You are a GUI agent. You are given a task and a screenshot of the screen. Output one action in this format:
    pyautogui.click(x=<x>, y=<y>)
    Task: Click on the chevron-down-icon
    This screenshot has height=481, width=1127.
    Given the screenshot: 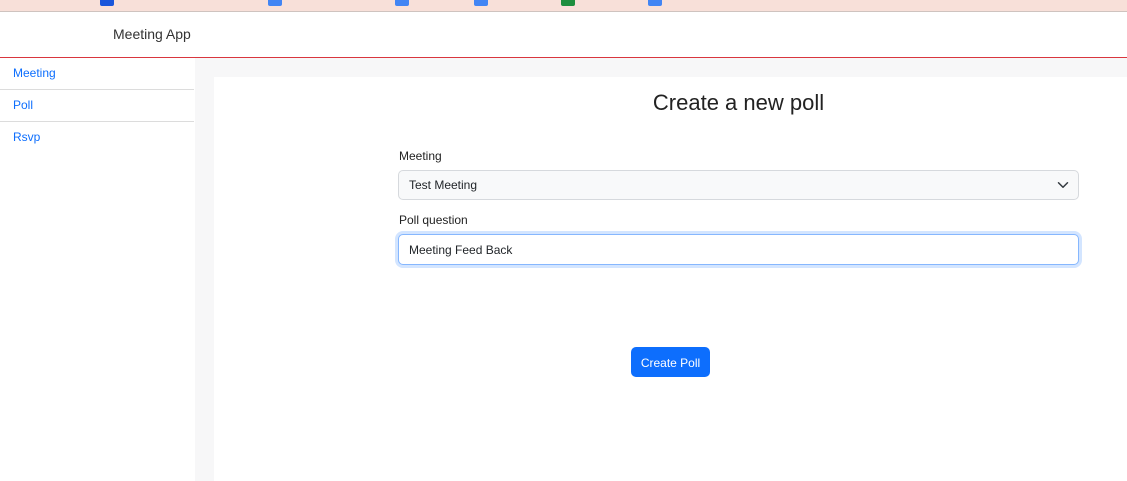 What is the action you would take?
    pyautogui.click(x=1063, y=185)
    